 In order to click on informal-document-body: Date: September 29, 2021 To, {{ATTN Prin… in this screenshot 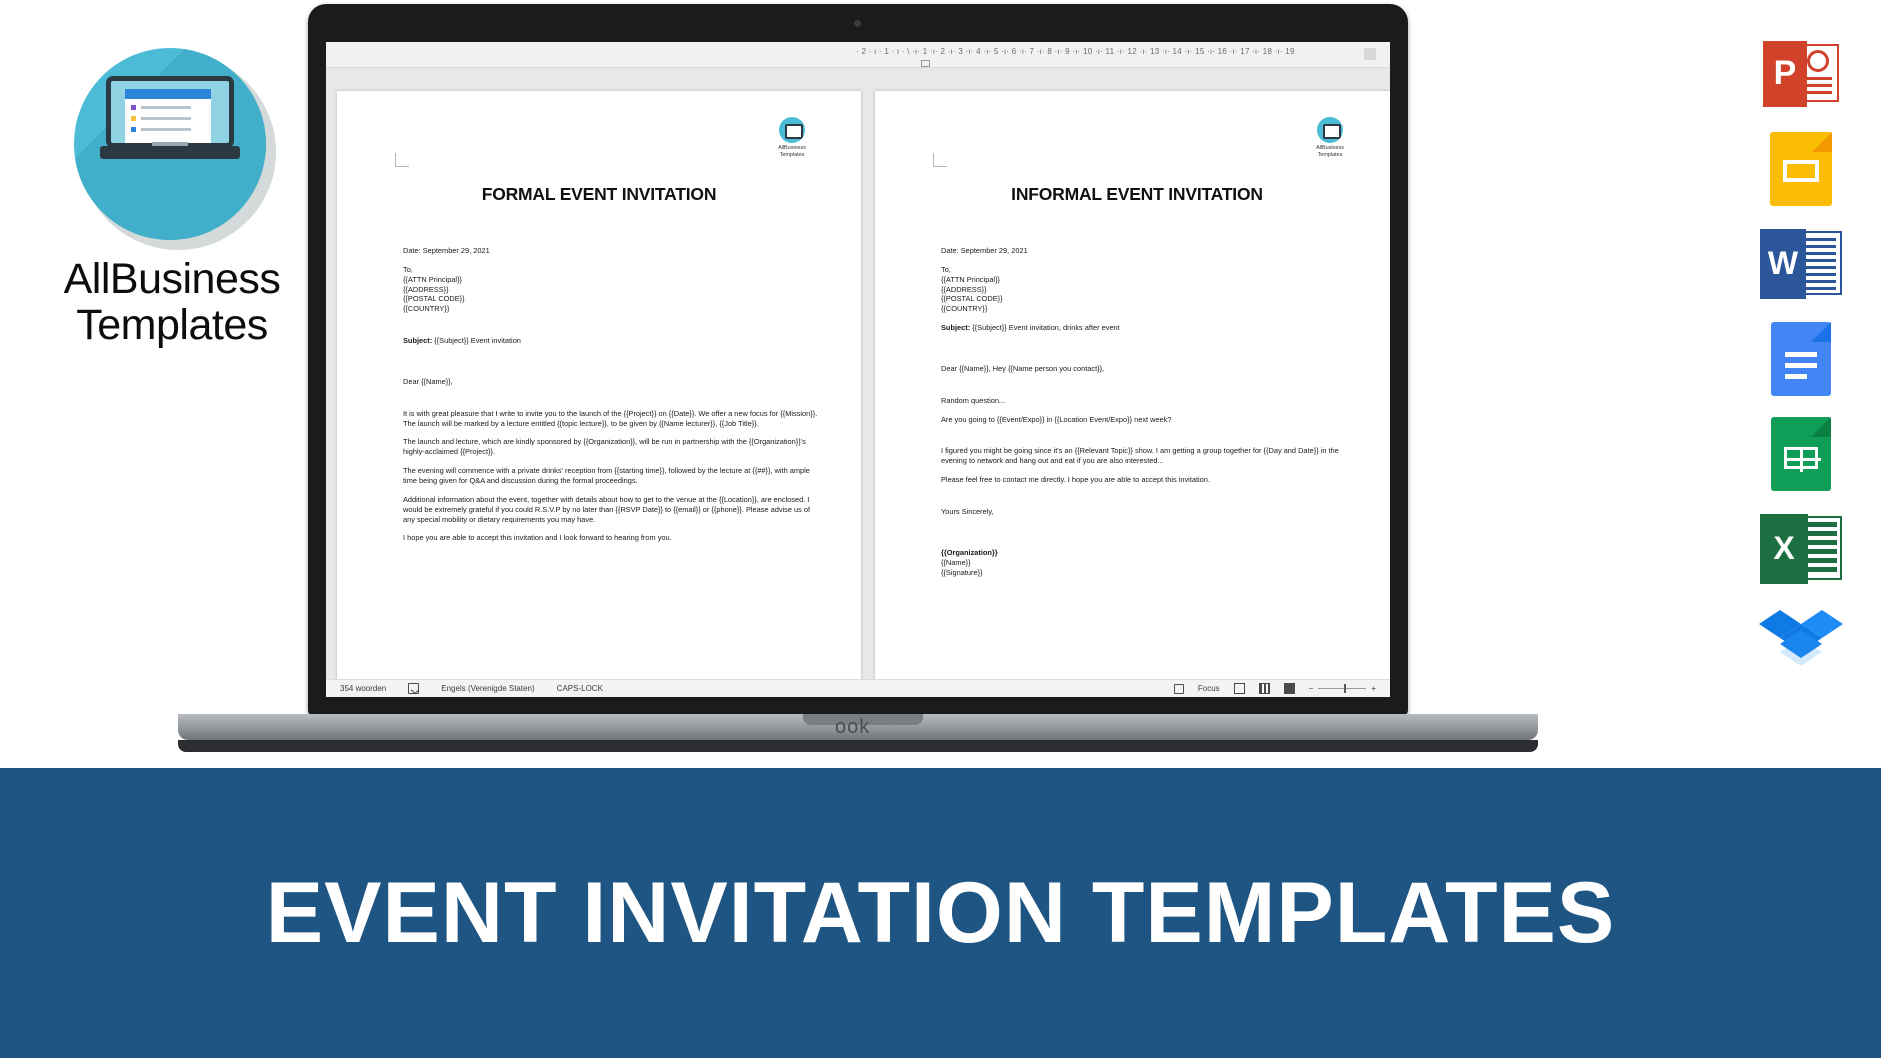, I will do `click(1150, 411)`.